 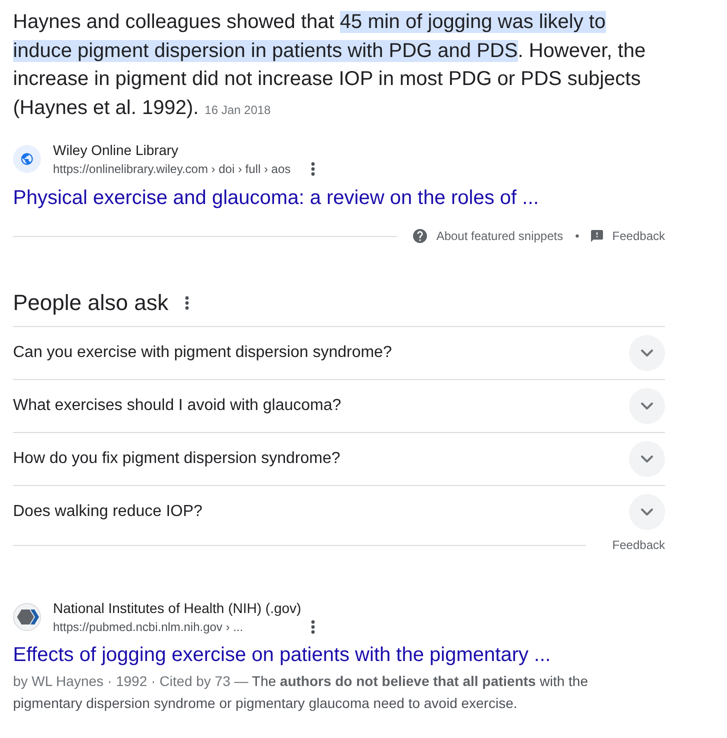 What do you see at coordinates (339, 405) in the screenshot?
I see `question-row: What exercises should I avoid with glaucoma?` at bounding box center [339, 405].